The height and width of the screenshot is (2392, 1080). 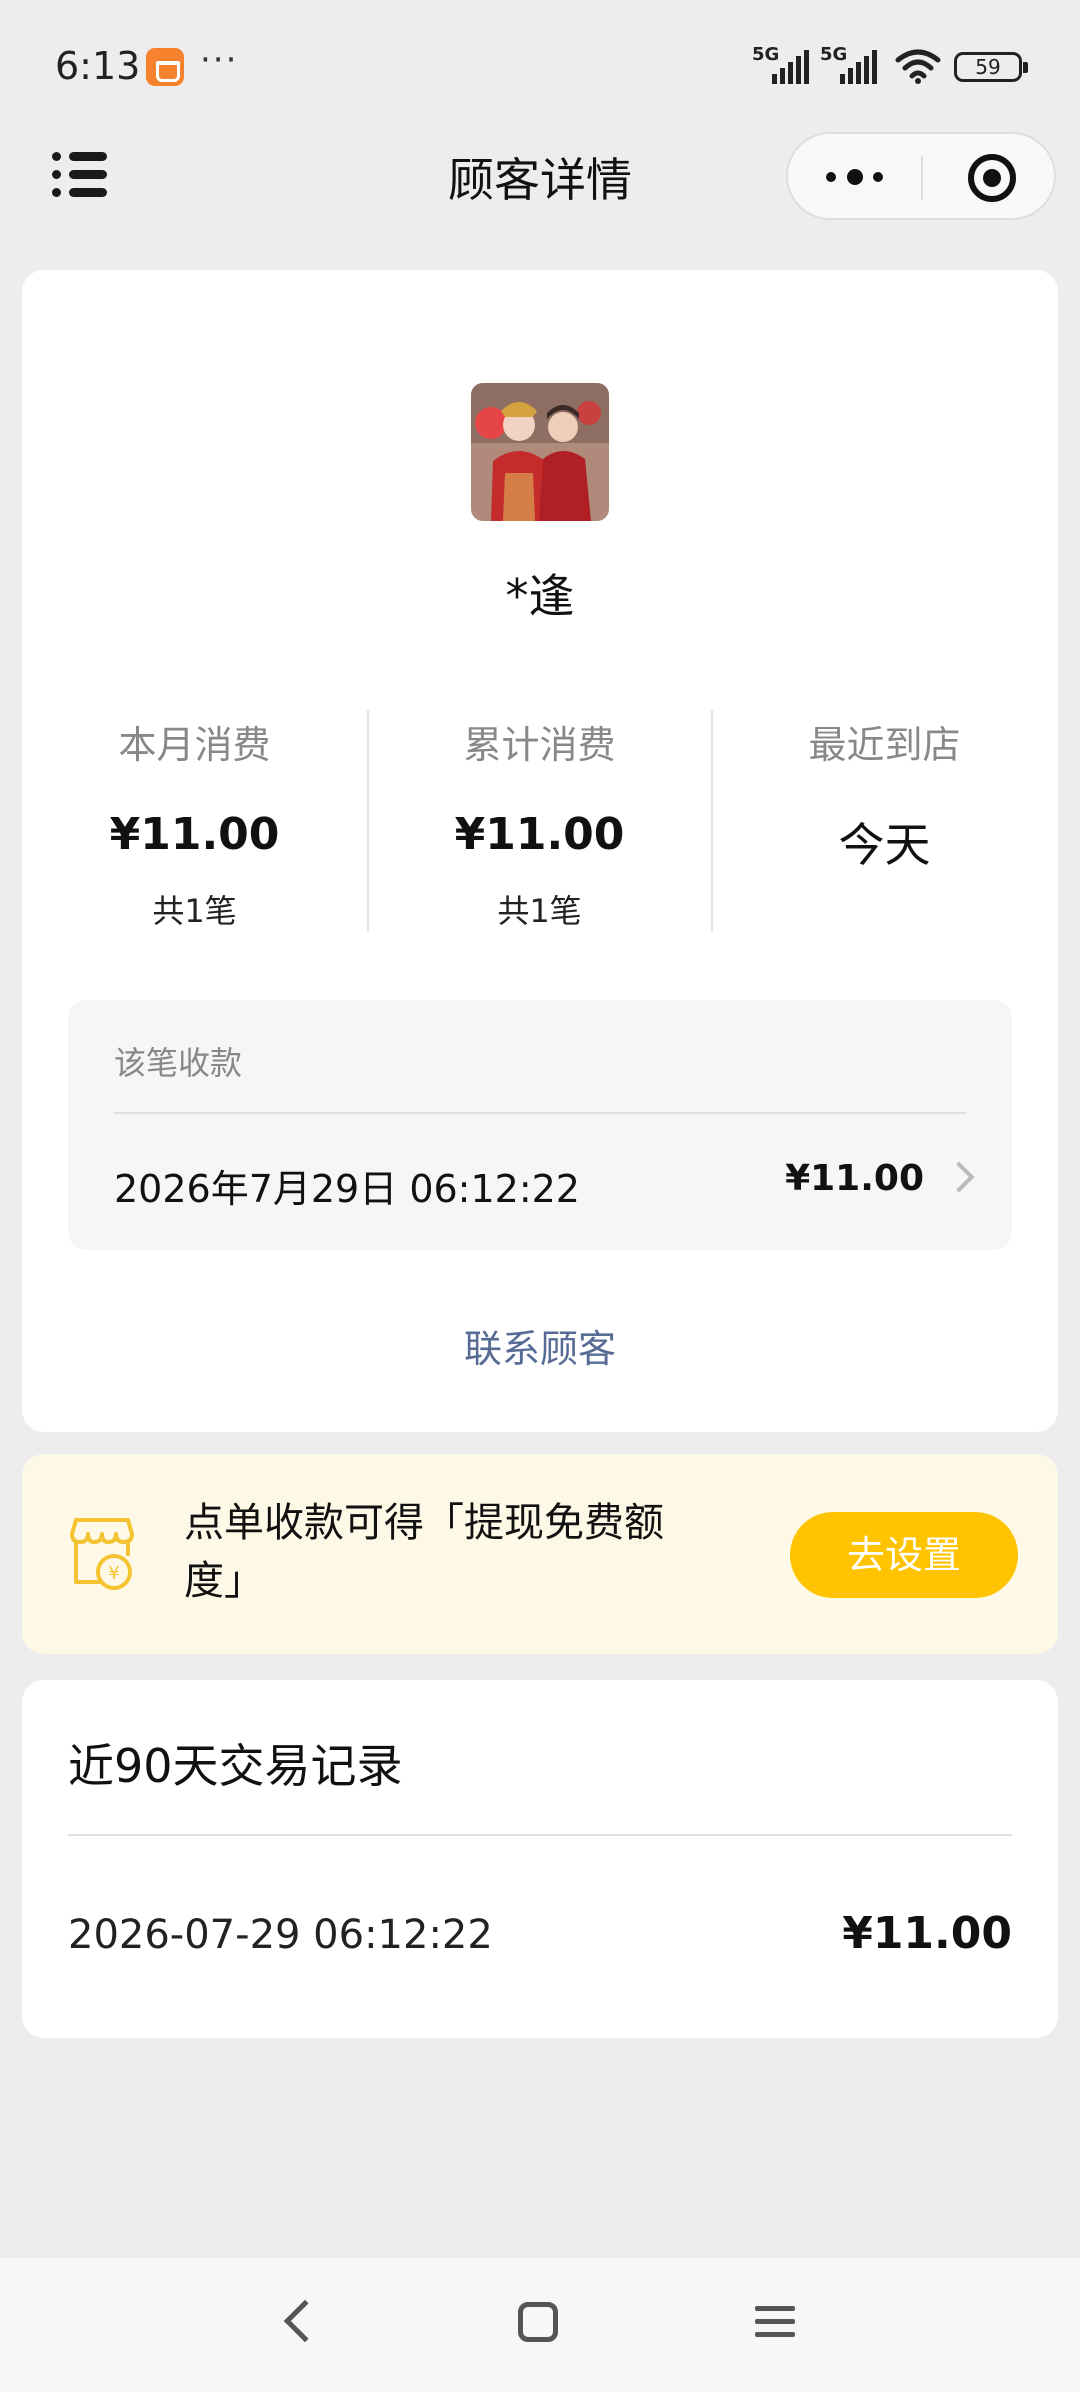 I want to click on go-settings-button: 去设置, so click(x=904, y=1555).